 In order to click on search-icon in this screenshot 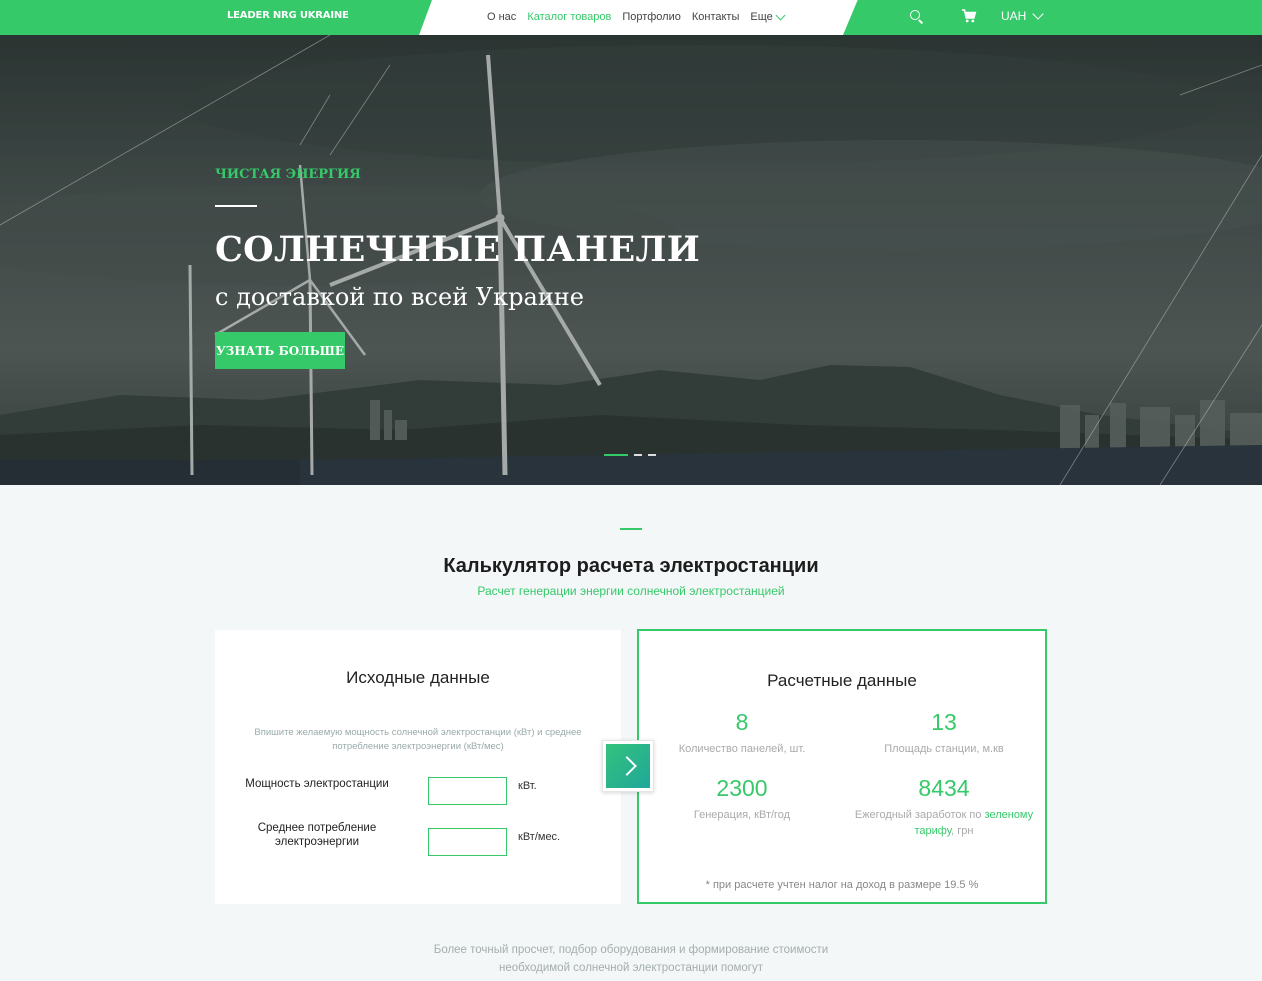, I will do `click(916, 16)`.